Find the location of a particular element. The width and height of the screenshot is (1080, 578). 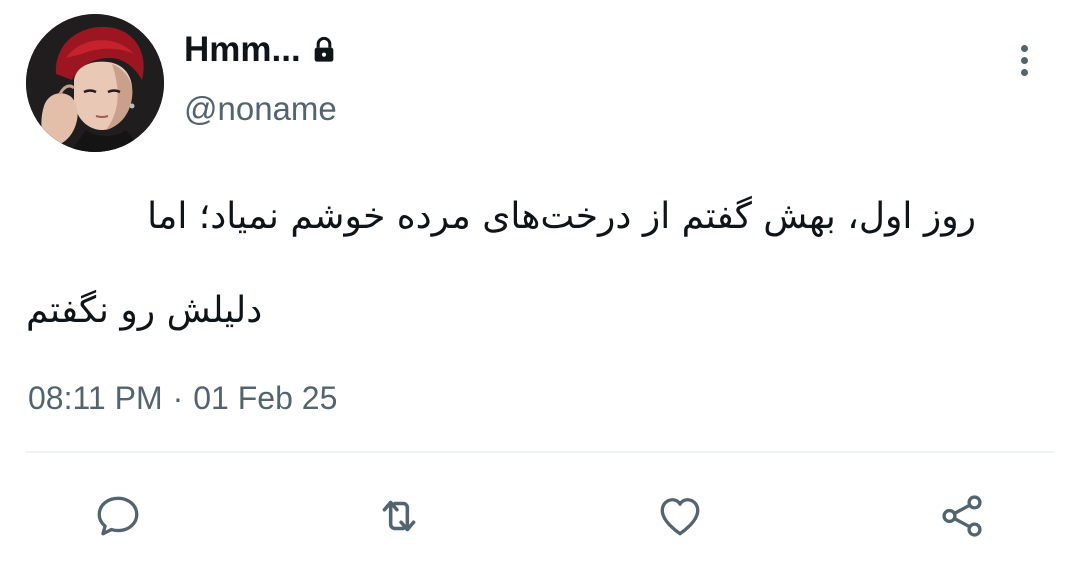

tweet-timestamp: 08:11 PM · 01 Feb 25 is located at coordinates (182, 398).